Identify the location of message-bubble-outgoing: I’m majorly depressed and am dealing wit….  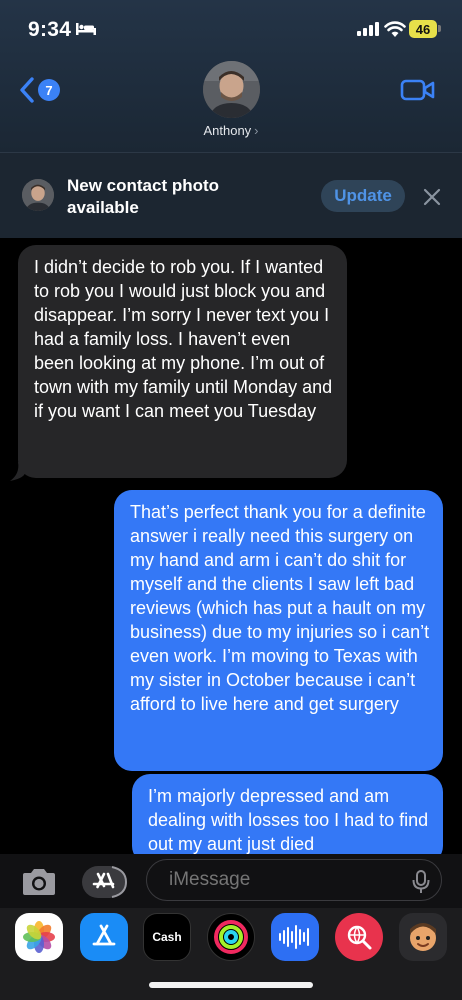
(287, 819).